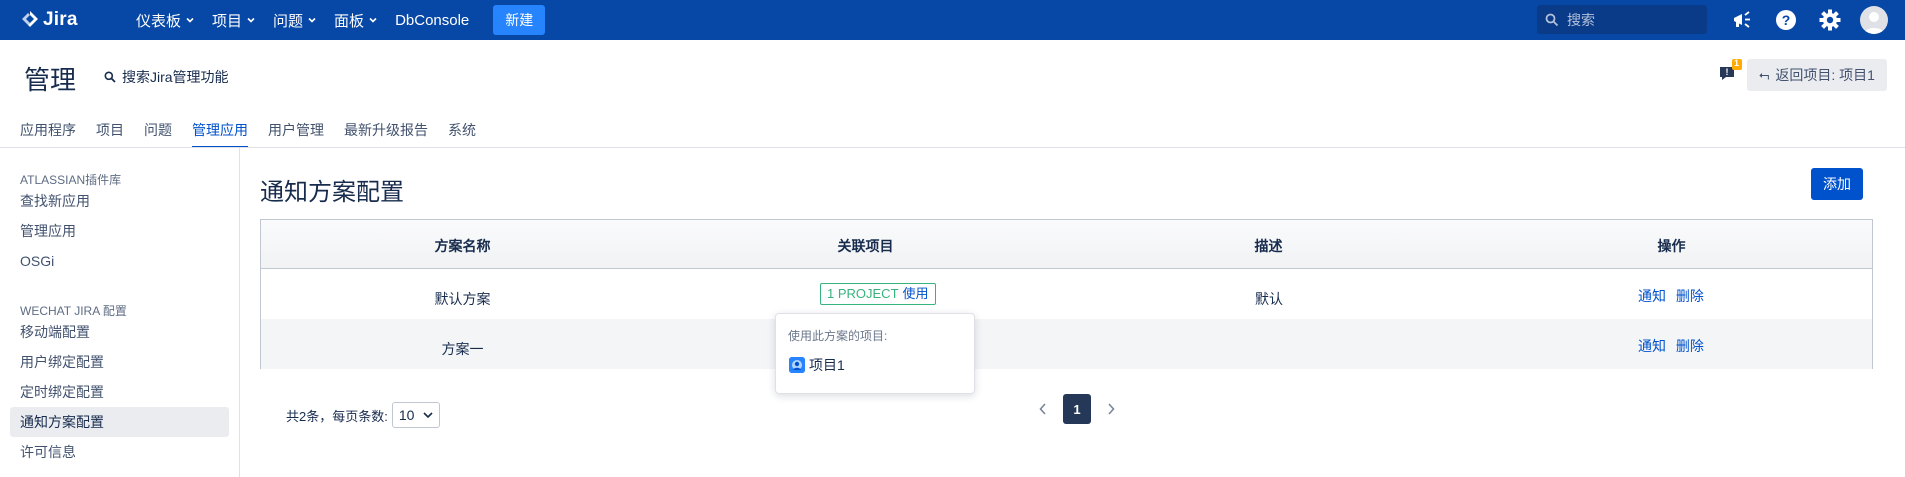 This screenshot has width=1905, height=477. What do you see at coordinates (48, 134) in the screenshot?
I see `tab-applications: 应用程序` at bounding box center [48, 134].